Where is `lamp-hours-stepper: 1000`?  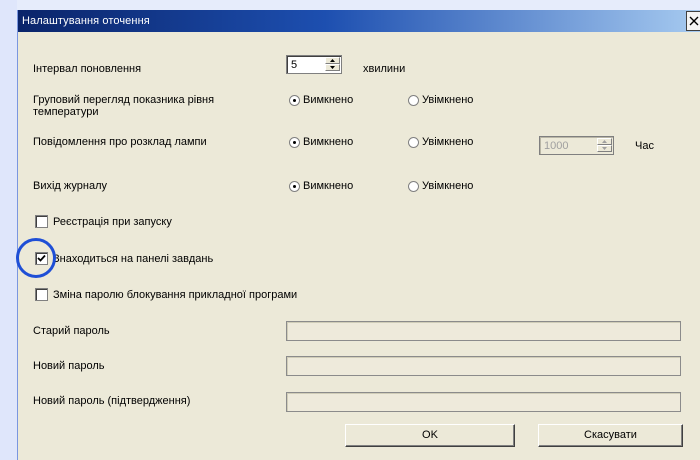 lamp-hours-stepper: 1000 is located at coordinates (576, 145).